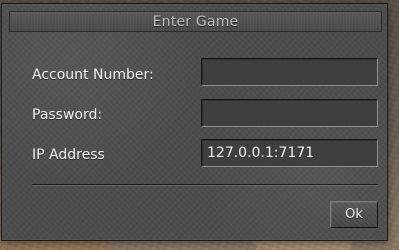 The image size is (399, 250). What do you see at coordinates (289, 72) in the screenshot?
I see `account-number-input` at bounding box center [289, 72].